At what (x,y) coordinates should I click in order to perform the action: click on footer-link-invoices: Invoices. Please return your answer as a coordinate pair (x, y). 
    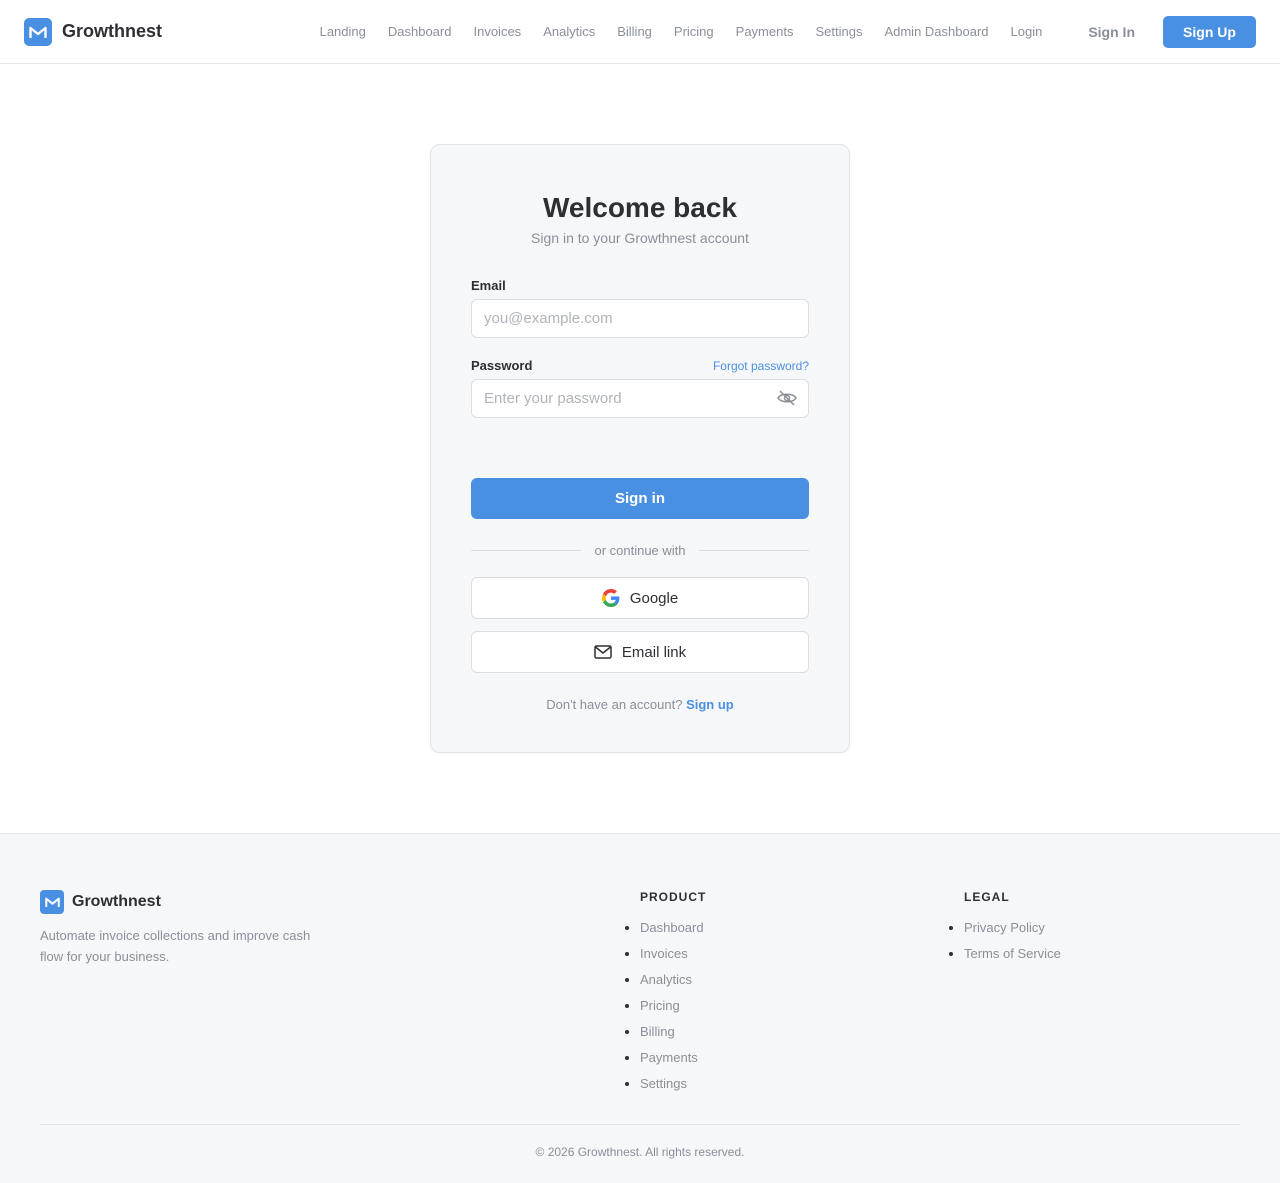
    Looking at the image, I should click on (673, 959).